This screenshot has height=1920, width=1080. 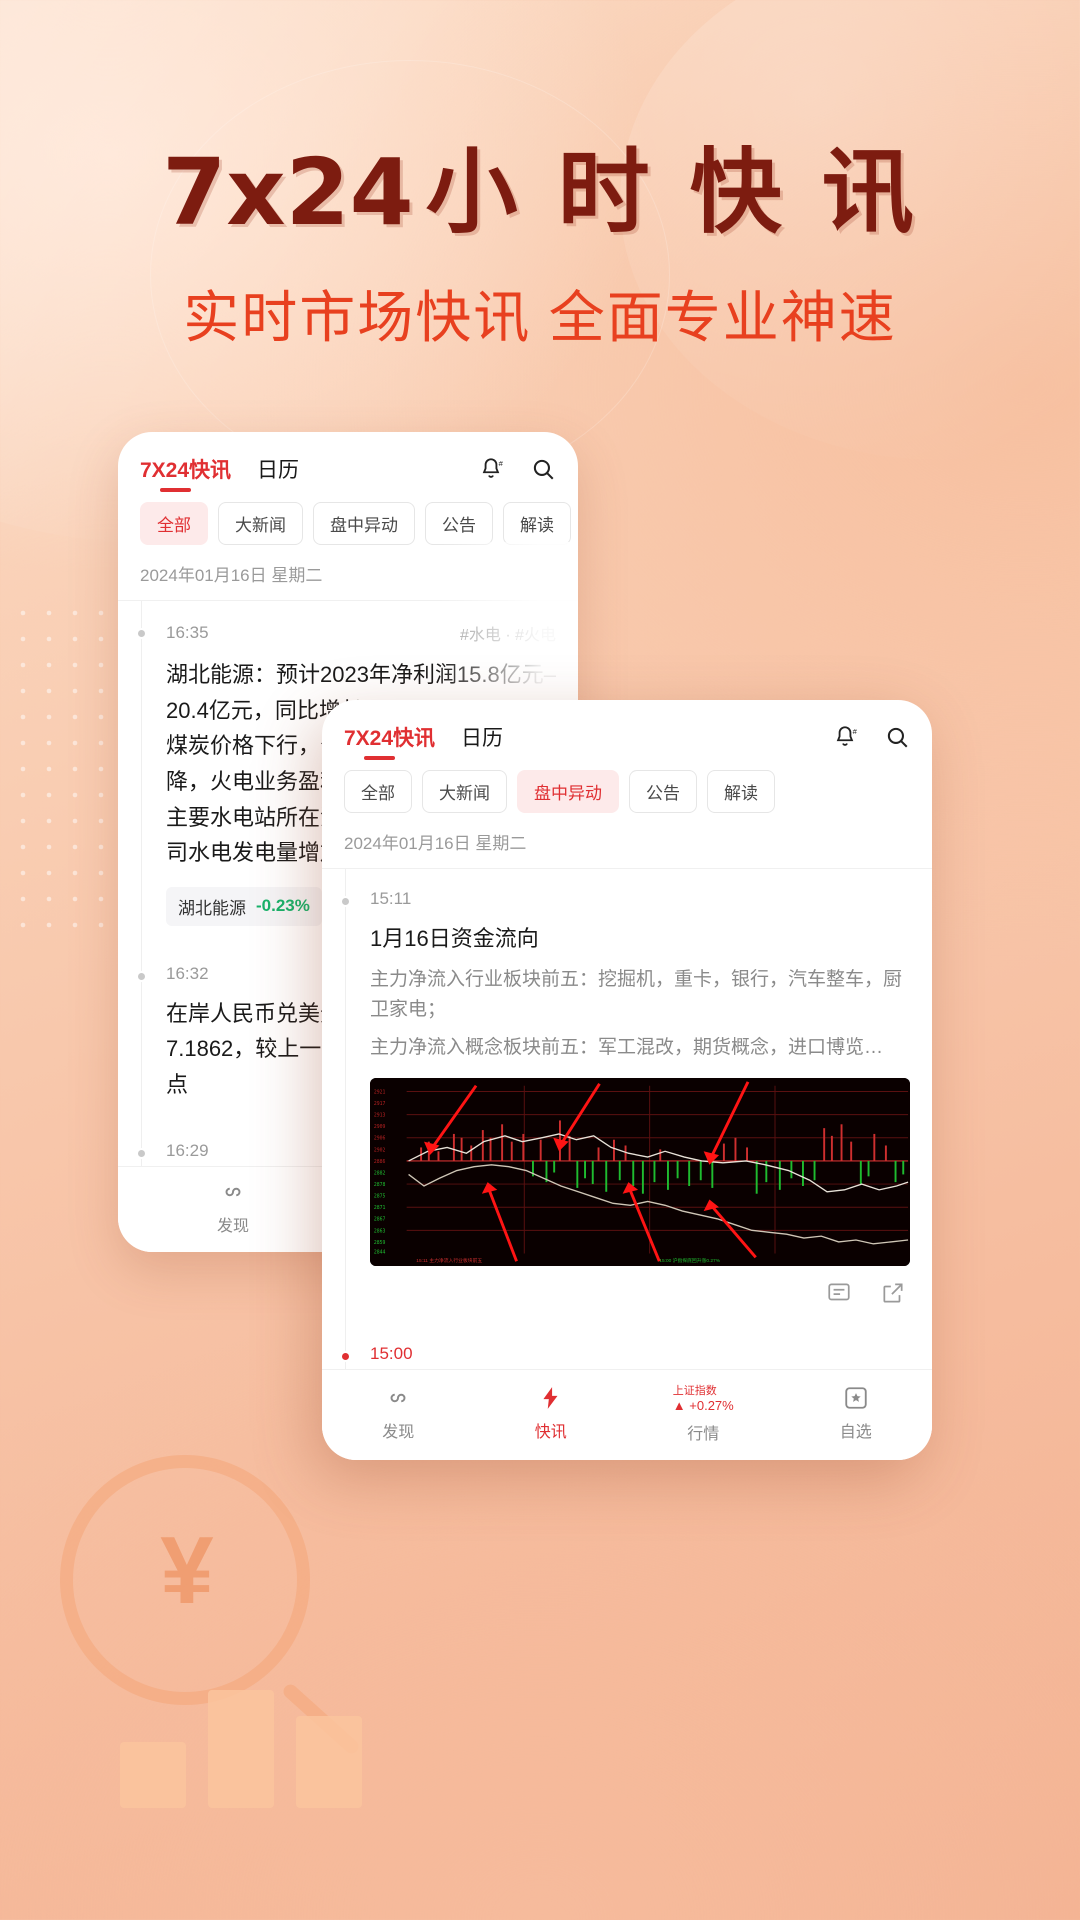 What do you see at coordinates (380, 1220) in the screenshot?
I see `svg-text: 2867` at bounding box center [380, 1220].